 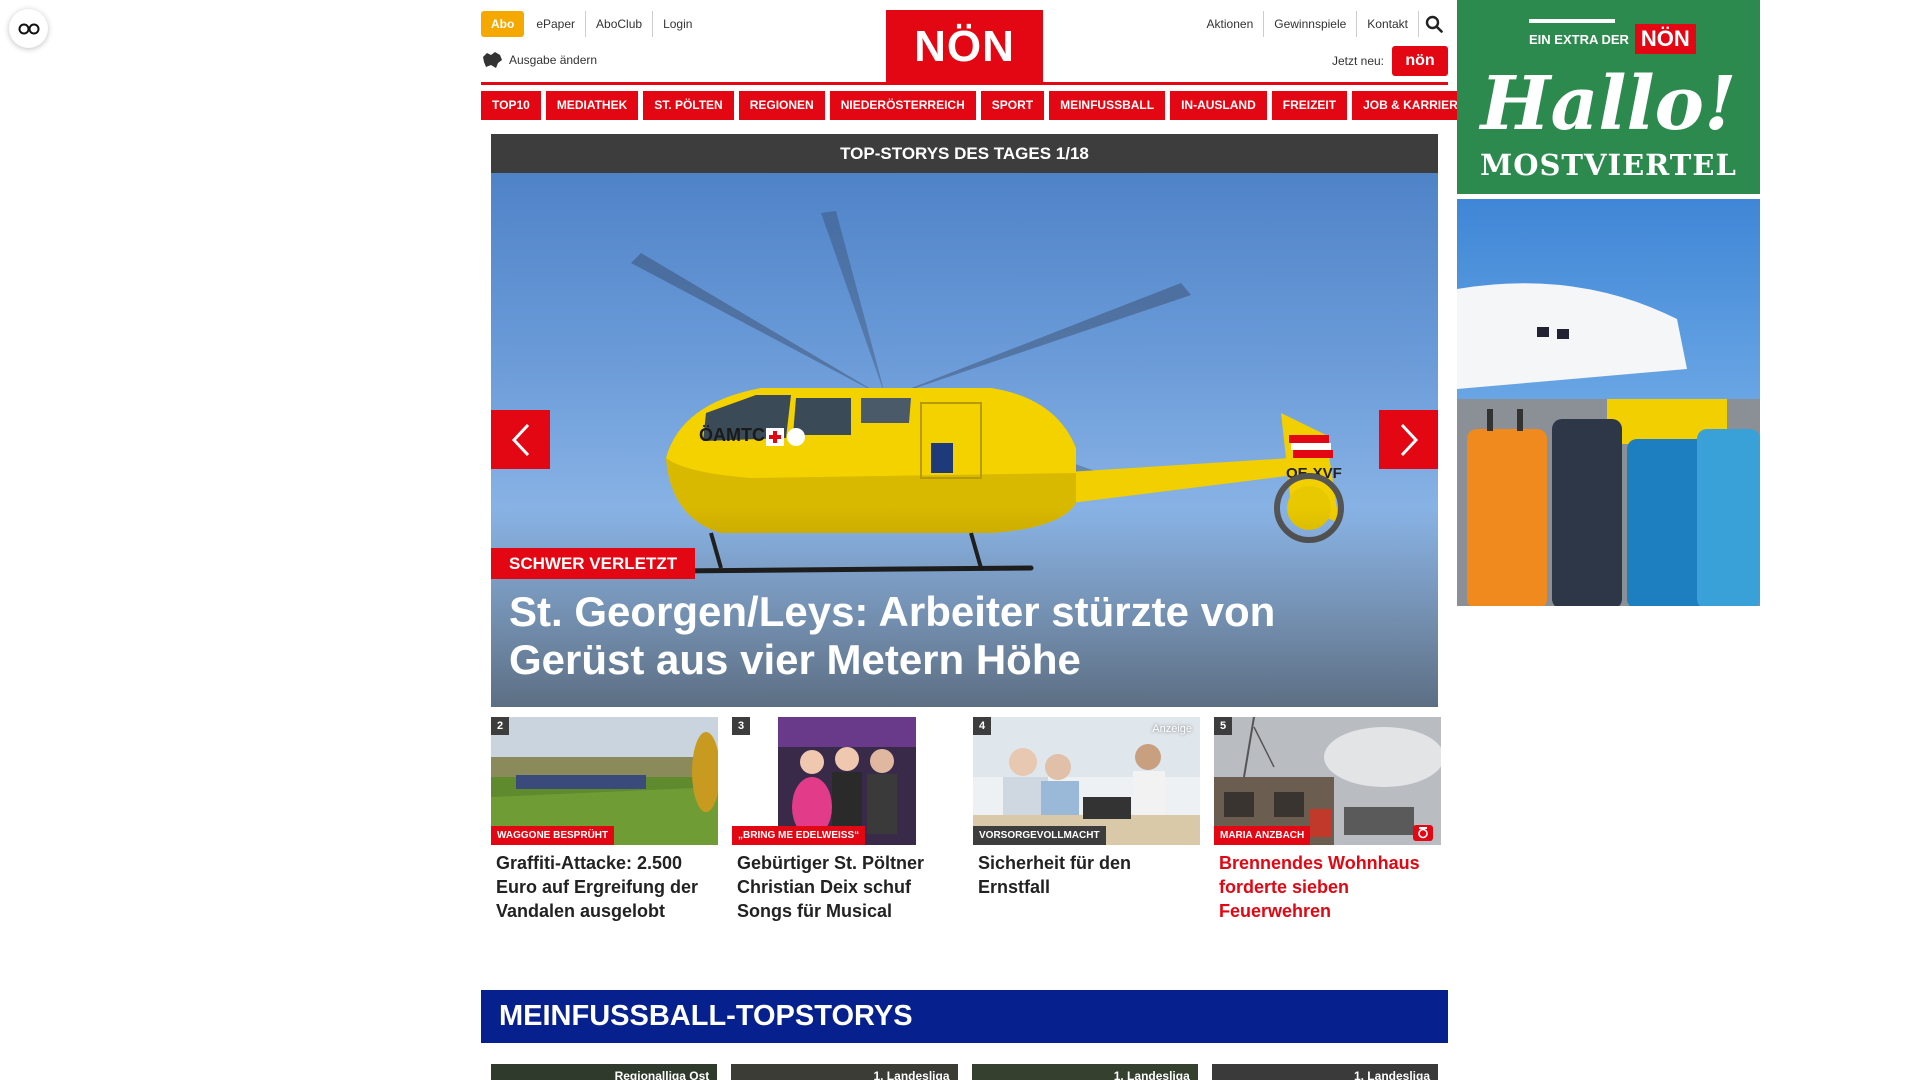 What do you see at coordinates (741, 726) in the screenshot?
I see `teaser-number: 3` at bounding box center [741, 726].